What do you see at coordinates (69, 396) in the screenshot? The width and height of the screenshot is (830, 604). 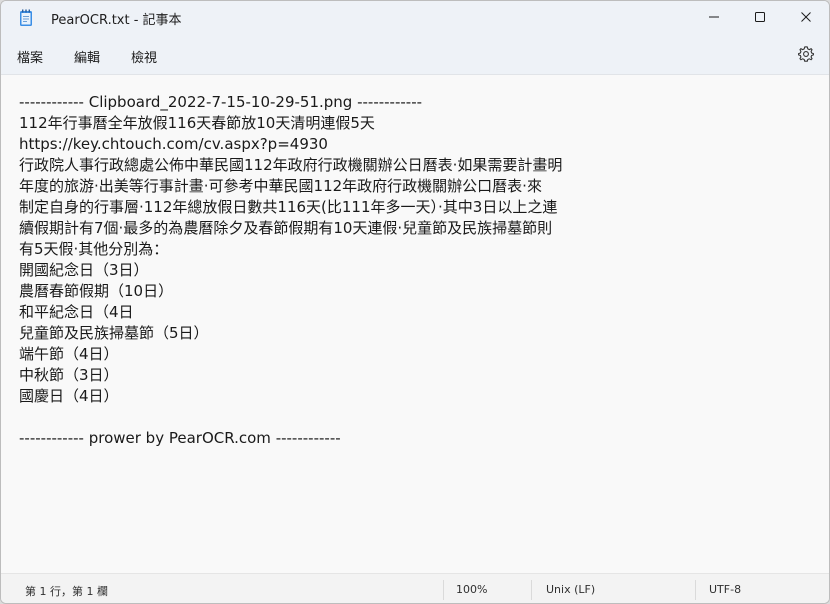 I see `document-line: 國慶日（4日）` at bounding box center [69, 396].